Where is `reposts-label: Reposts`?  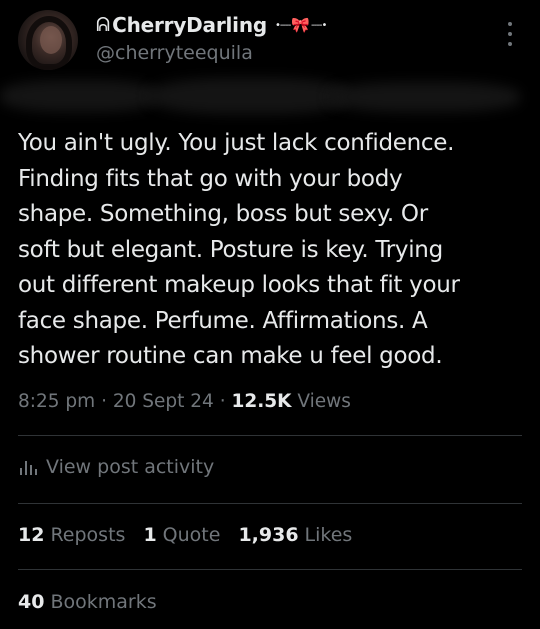 reposts-label: Reposts is located at coordinates (88, 535).